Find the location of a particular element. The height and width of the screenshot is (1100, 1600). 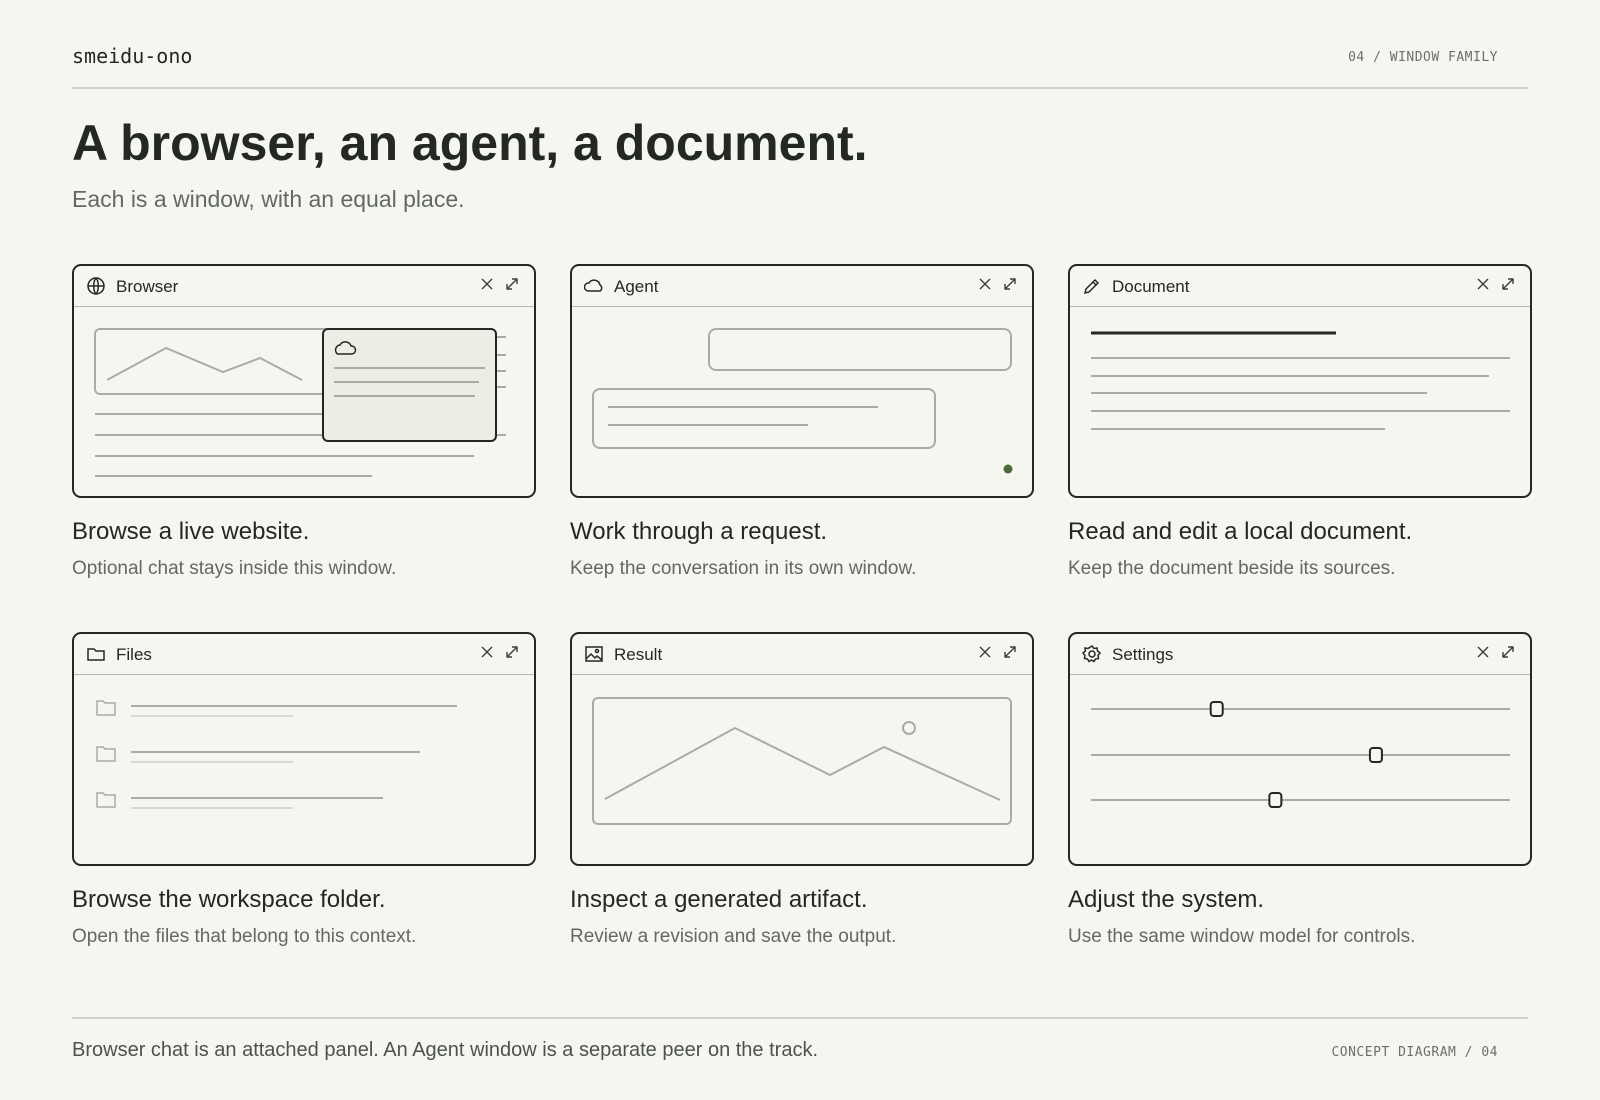

files-preview is located at coordinates (276, 754).